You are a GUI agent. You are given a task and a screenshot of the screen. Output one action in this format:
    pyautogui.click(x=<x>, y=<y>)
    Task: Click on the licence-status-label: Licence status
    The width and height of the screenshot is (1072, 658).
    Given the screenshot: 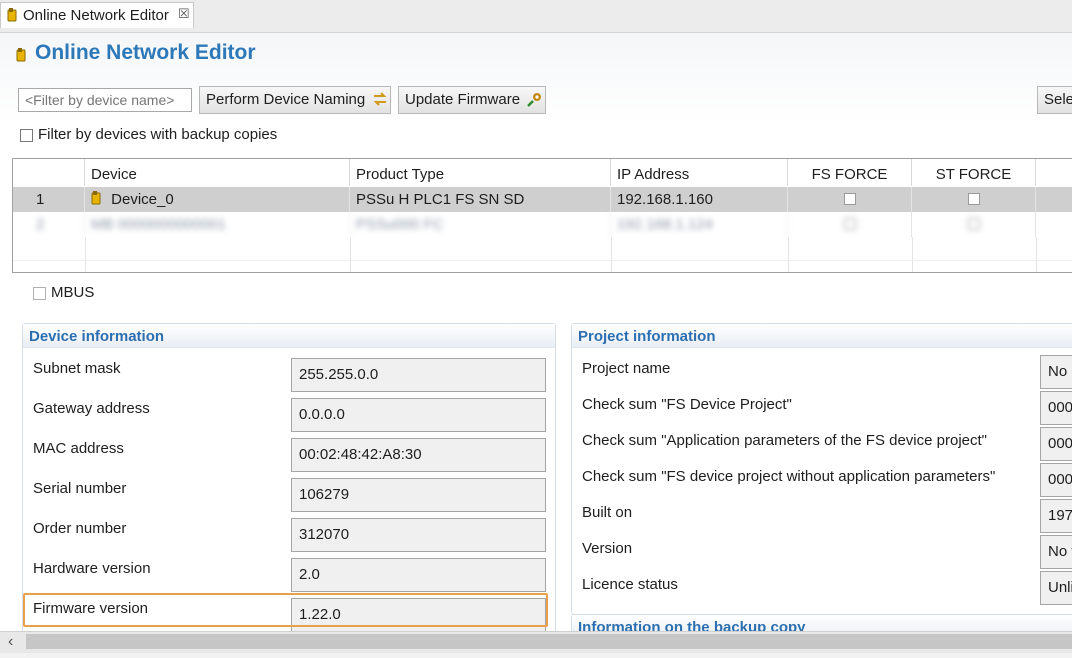 What is the action you would take?
    pyautogui.click(x=630, y=584)
    